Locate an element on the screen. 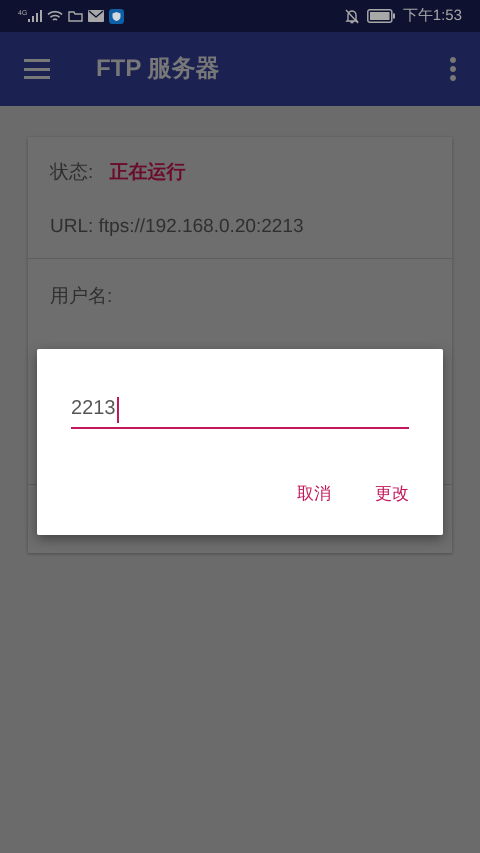 This screenshot has width=480, height=853. folder-icon is located at coordinates (76, 16).